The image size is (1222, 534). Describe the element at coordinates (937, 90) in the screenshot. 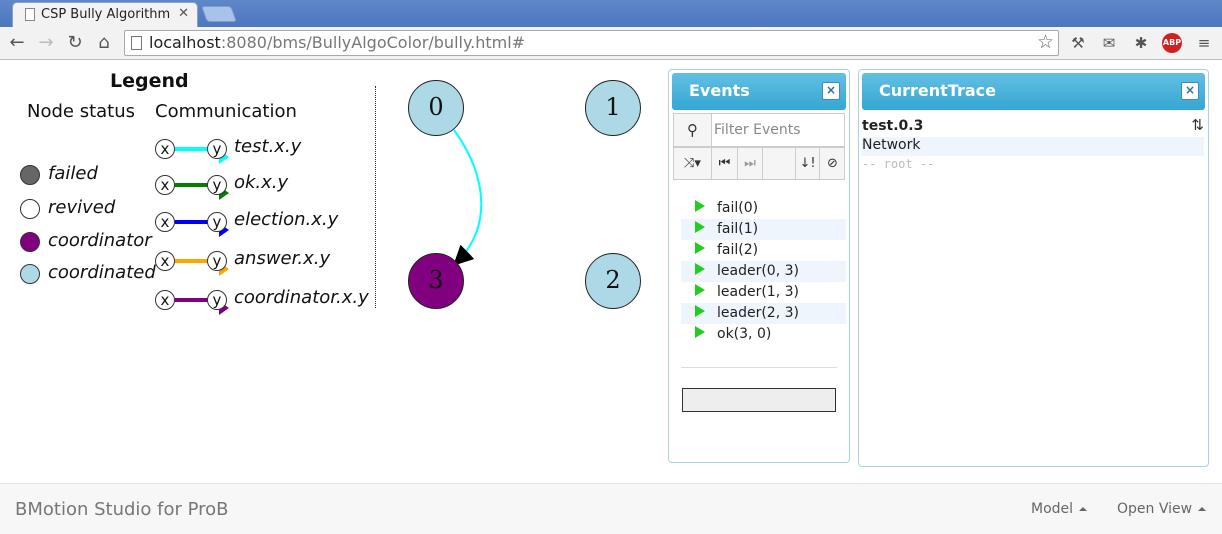

I see `trace-title: CurrentTrace` at that location.